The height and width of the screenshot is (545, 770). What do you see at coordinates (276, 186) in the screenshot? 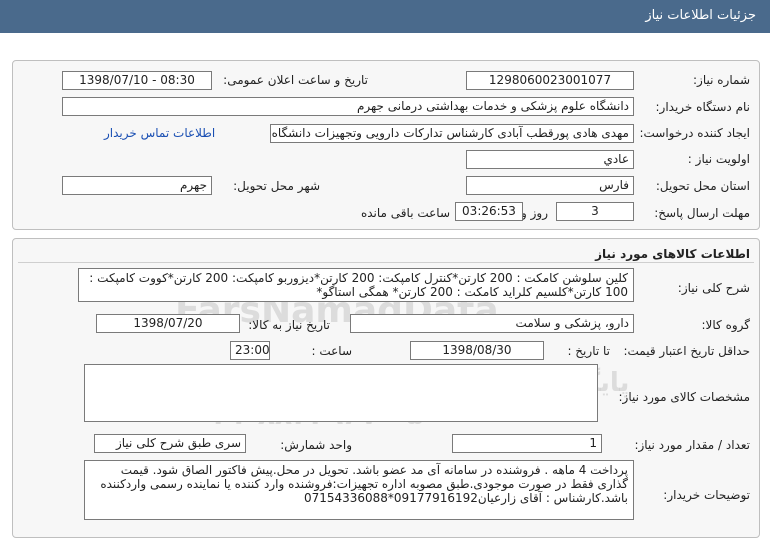
I see `city-label: شهر محل تحویل:` at bounding box center [276, 186].